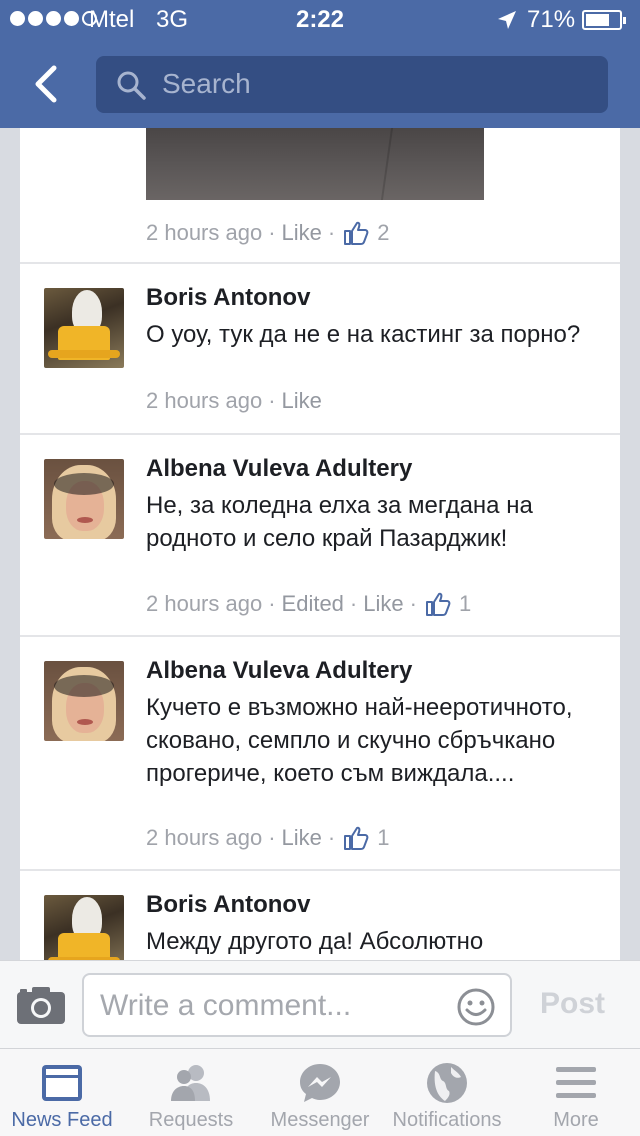 The width and height of the screenshot is (640, 1136). Describe the element at coordinates (315, 164) in the screenshot. I see `post-photo` at that location.